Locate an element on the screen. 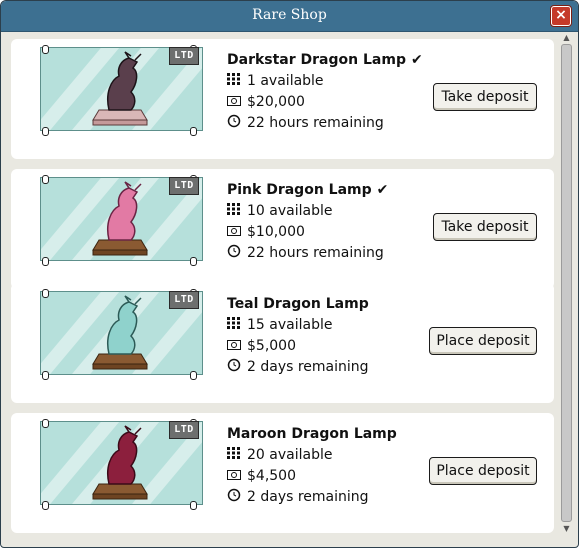 This screenshot has width=579, height=548. item-name: Maroon Dragon Lamp is located at coordinates (312, 434).